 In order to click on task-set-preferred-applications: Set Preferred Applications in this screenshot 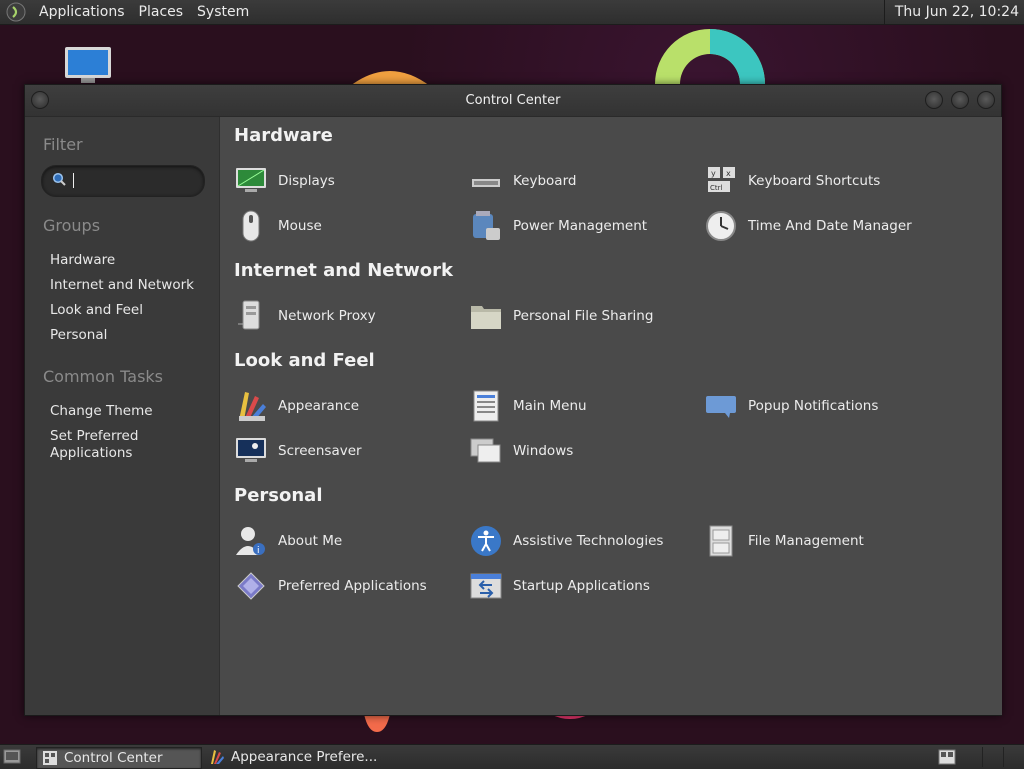, I will do `click(94, 445)`.